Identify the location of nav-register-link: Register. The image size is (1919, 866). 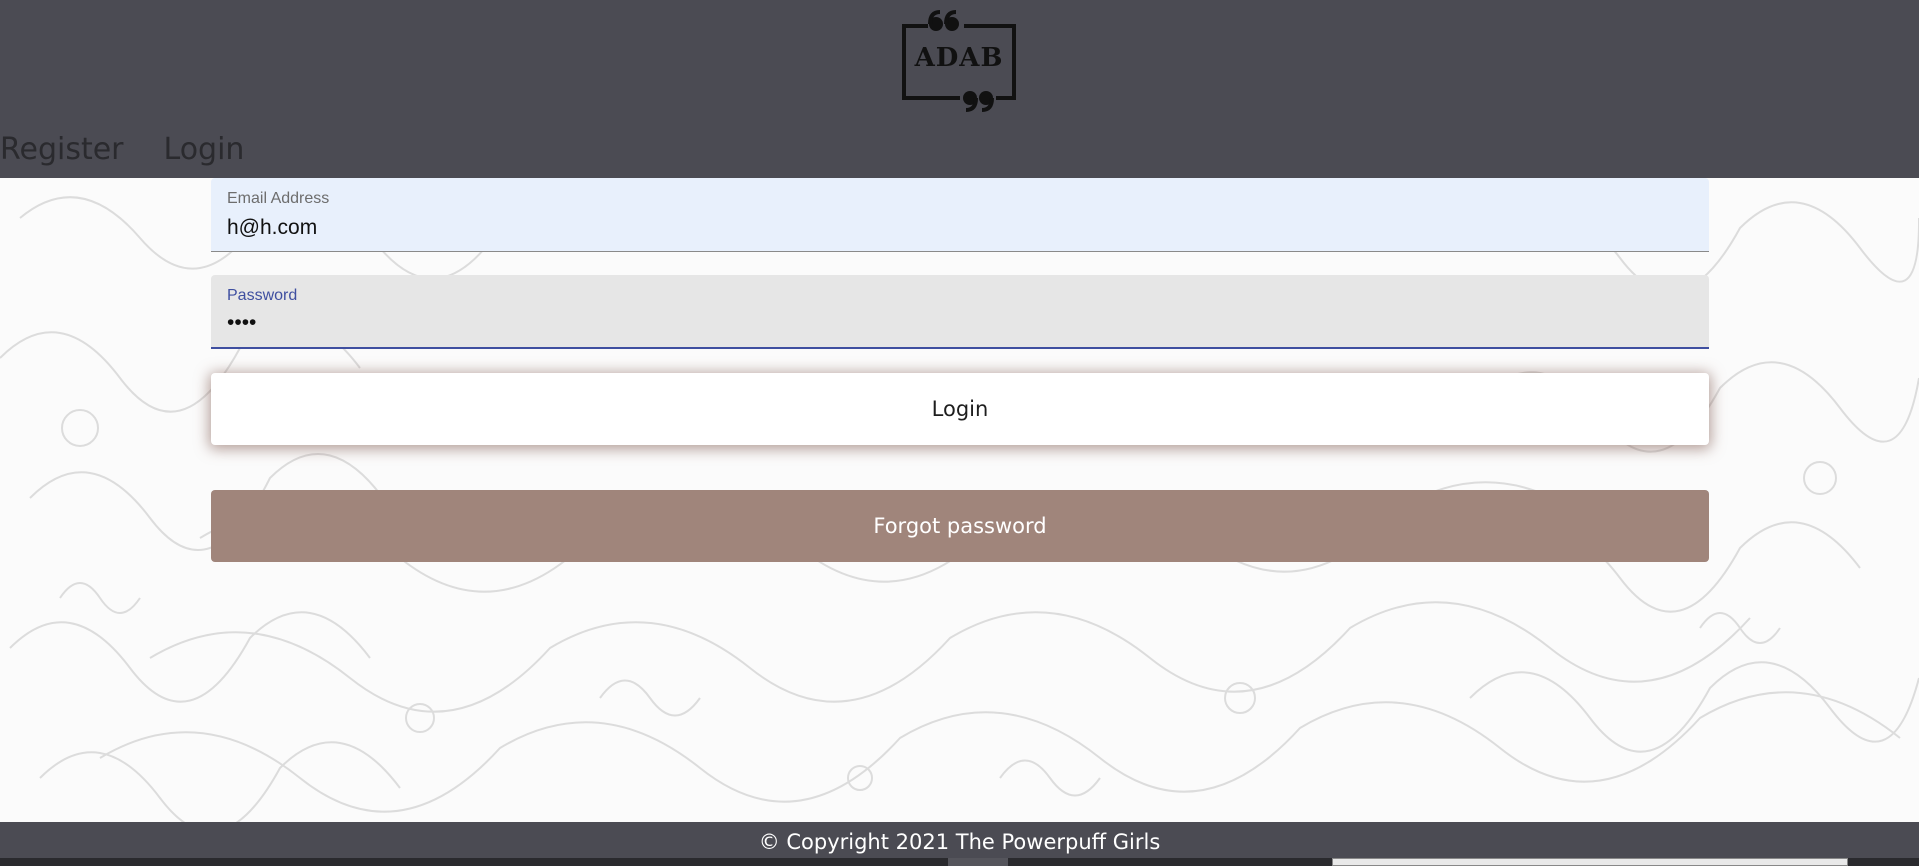
(62, 150).